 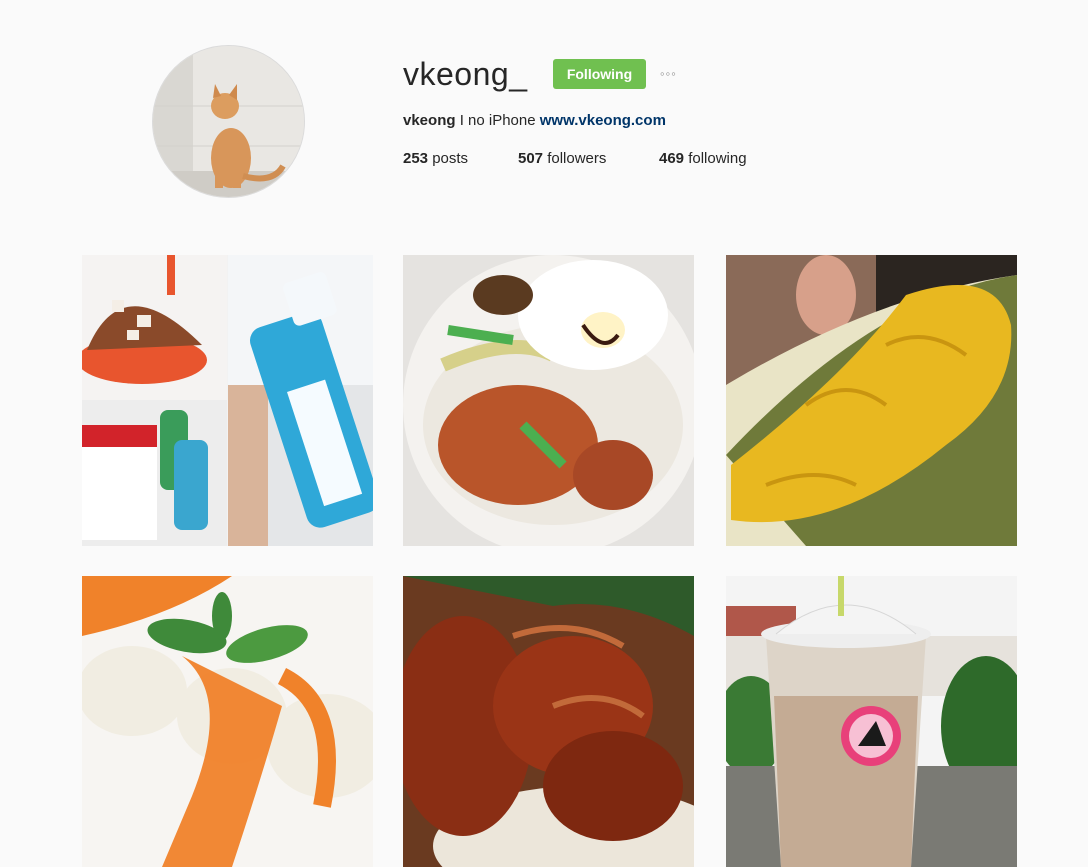 I want to click on profile-bio: vkeong I no iPhone www.vkeong.com, so click(x=534, y=121).